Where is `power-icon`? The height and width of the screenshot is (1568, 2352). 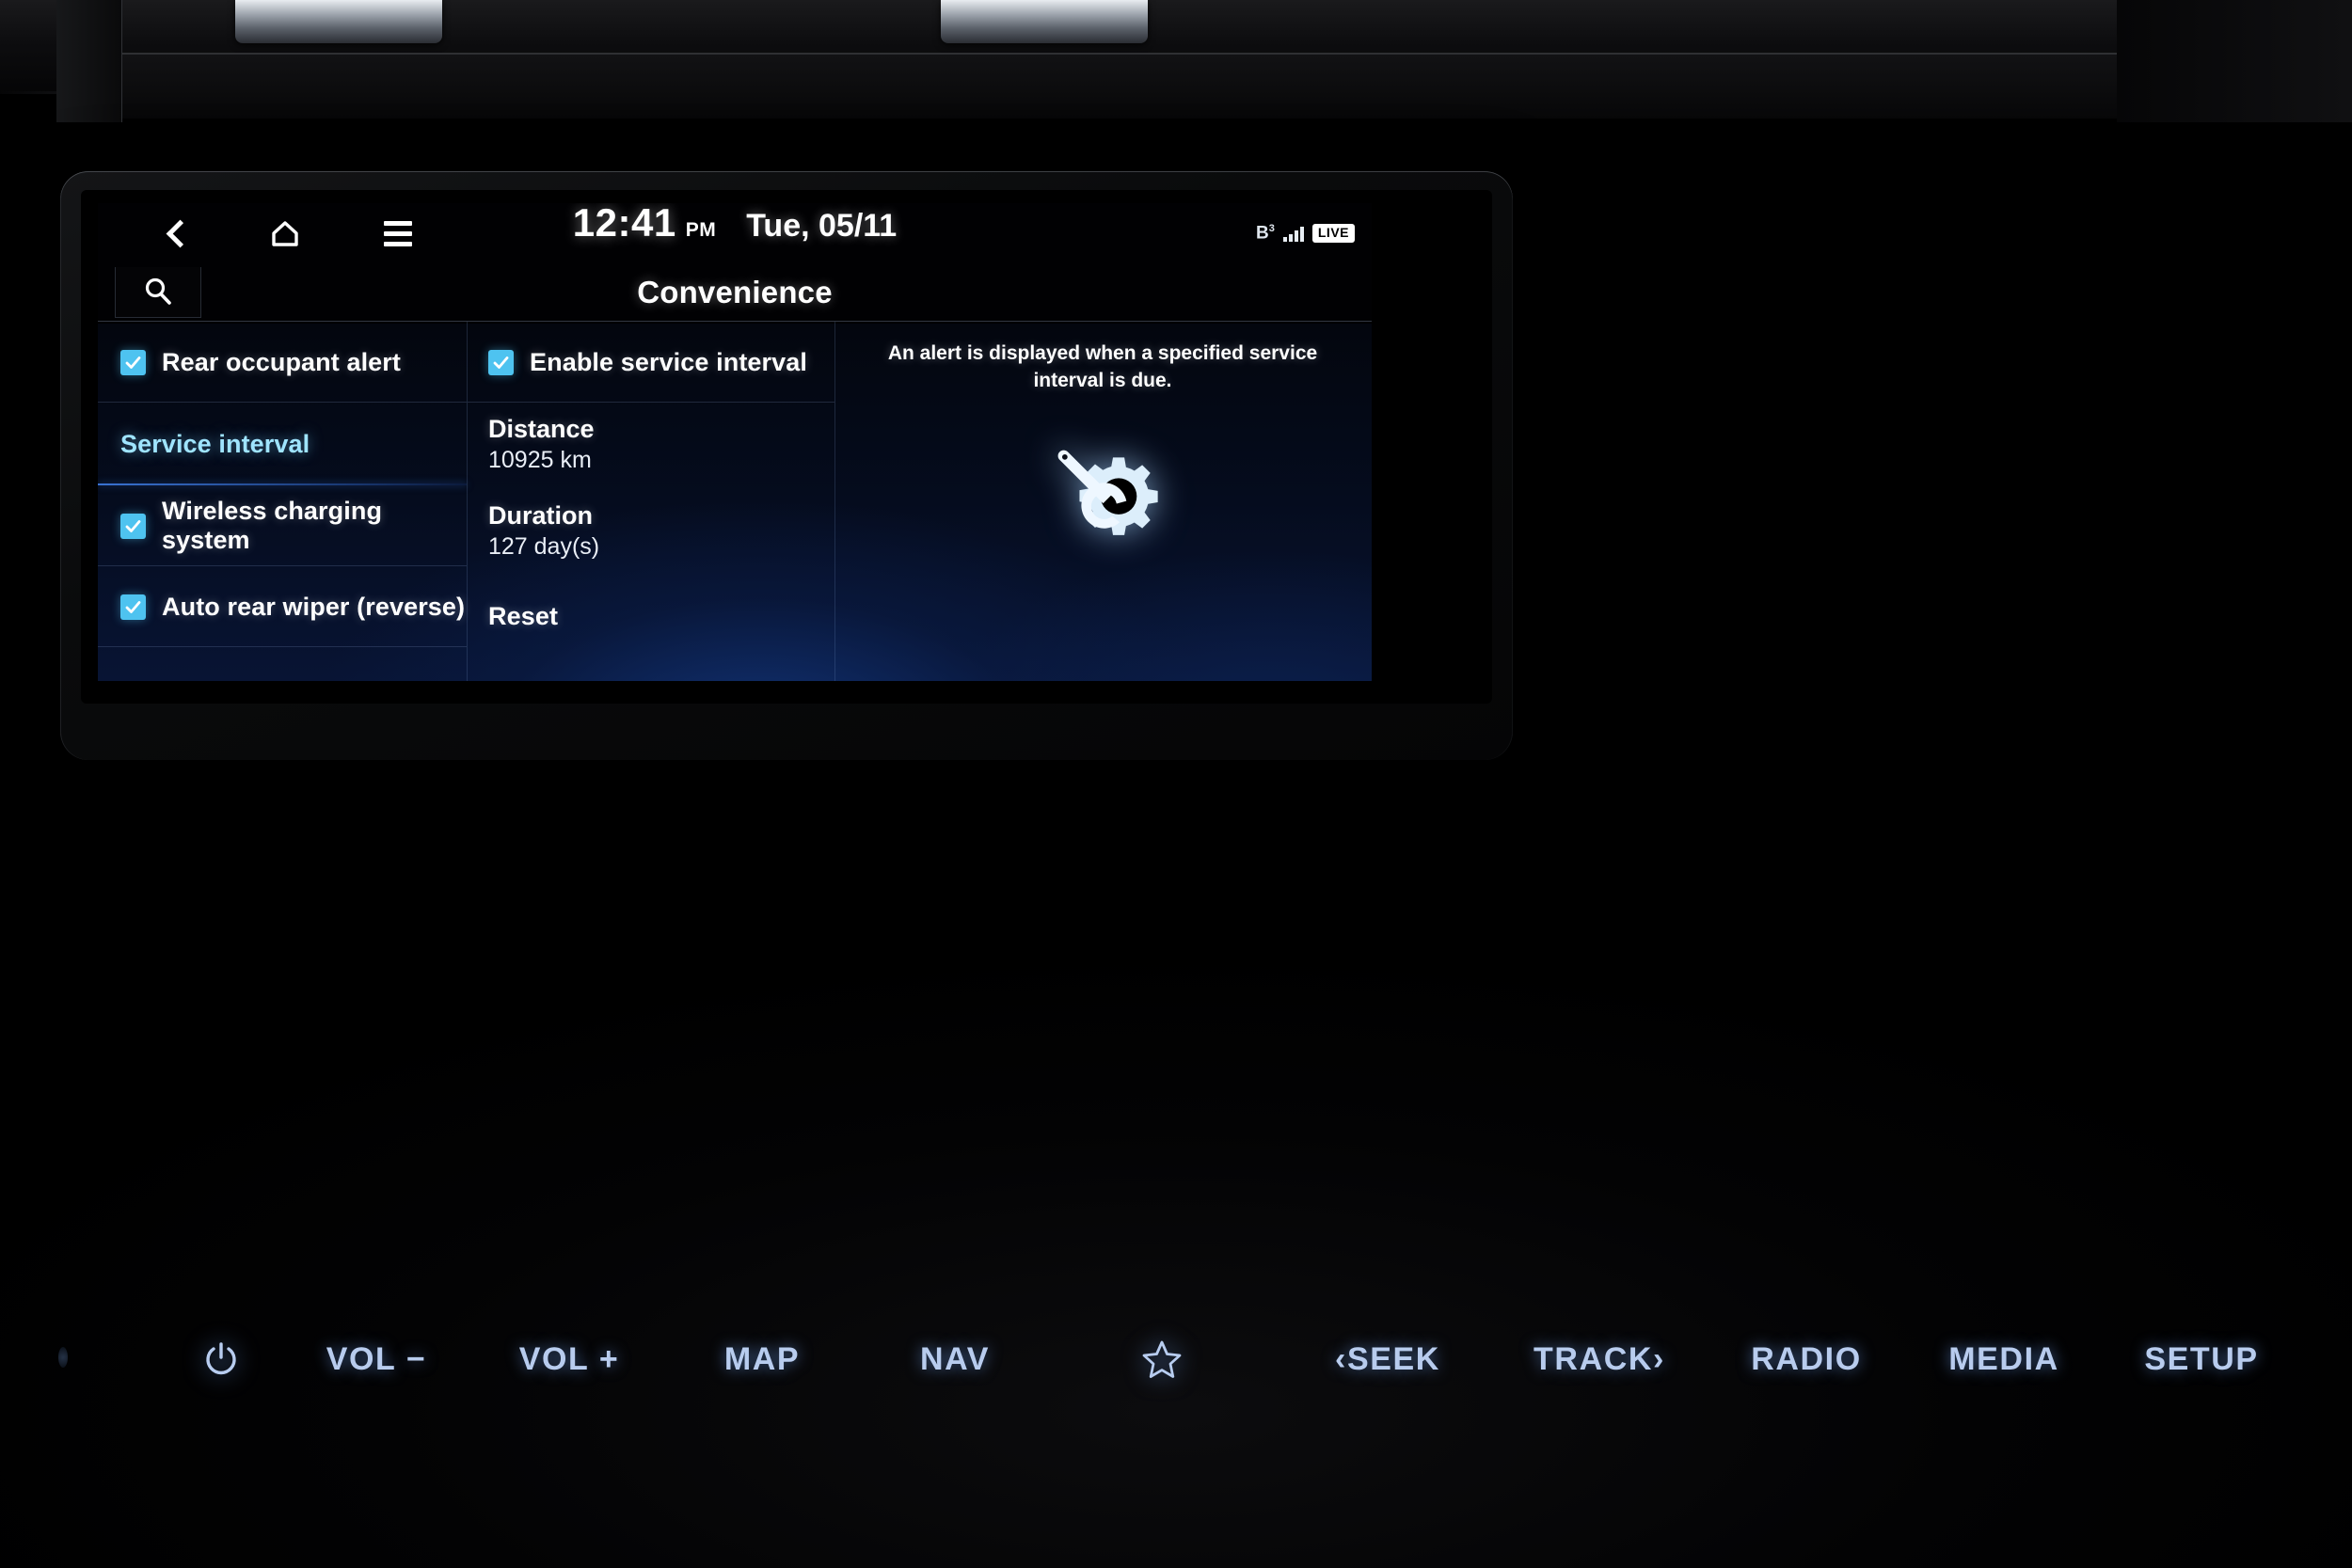 power-icon is located at coordinates (221, 1359).